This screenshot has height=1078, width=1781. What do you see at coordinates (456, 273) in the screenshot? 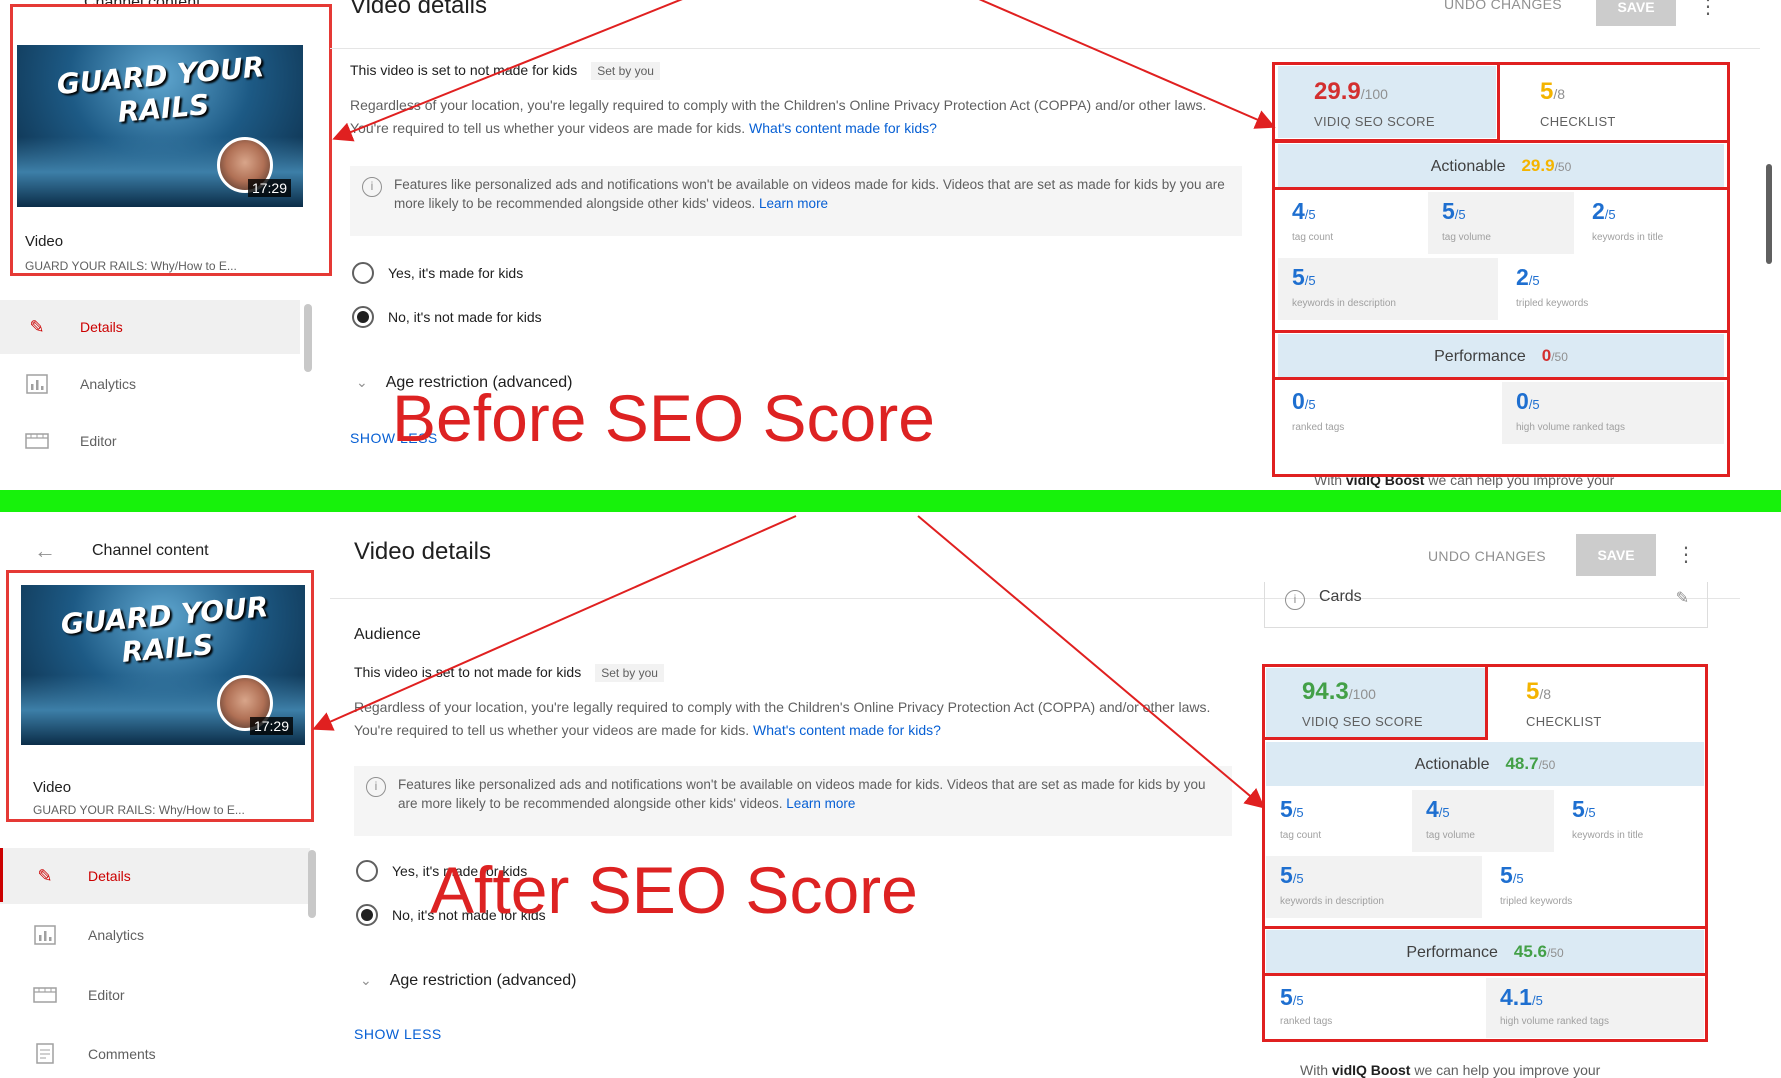
I see `radio-label: Yes, it's made for kids` at bounding box center [456, 273].